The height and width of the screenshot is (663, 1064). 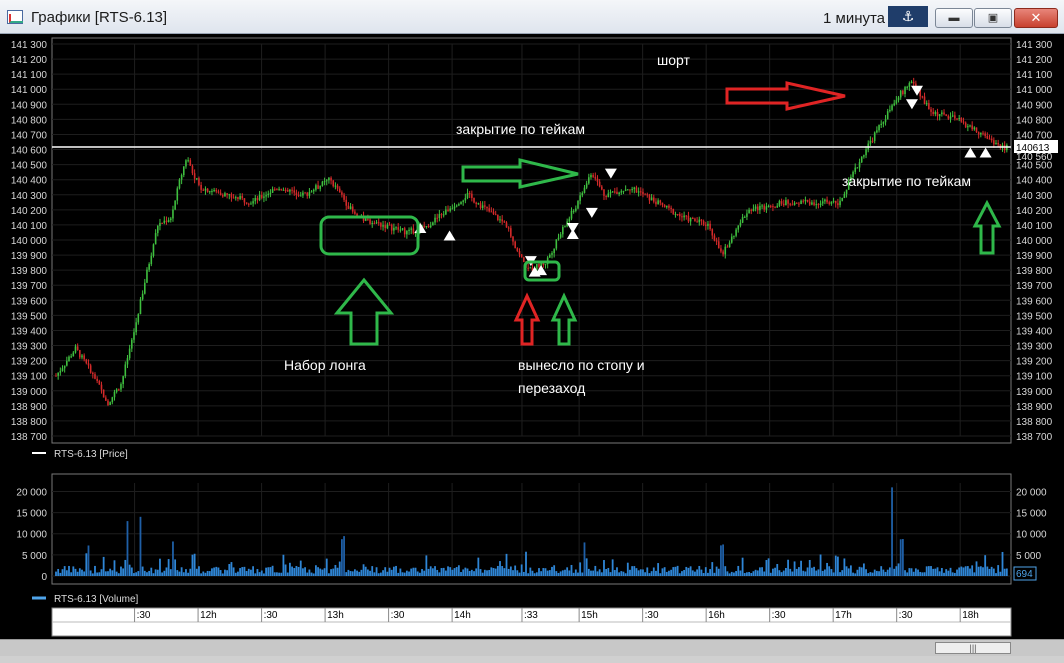 What do you see at coordinates (532, 647) in the screenshot?
I see `horizontal-scrollbar: |||` at bounding box center [532, 647].